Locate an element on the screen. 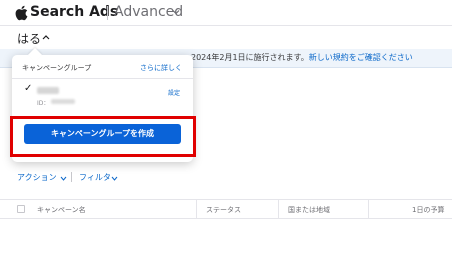 The height and width of the screenshot is (273, 452). title-divider is located at coordinates (107, 13).